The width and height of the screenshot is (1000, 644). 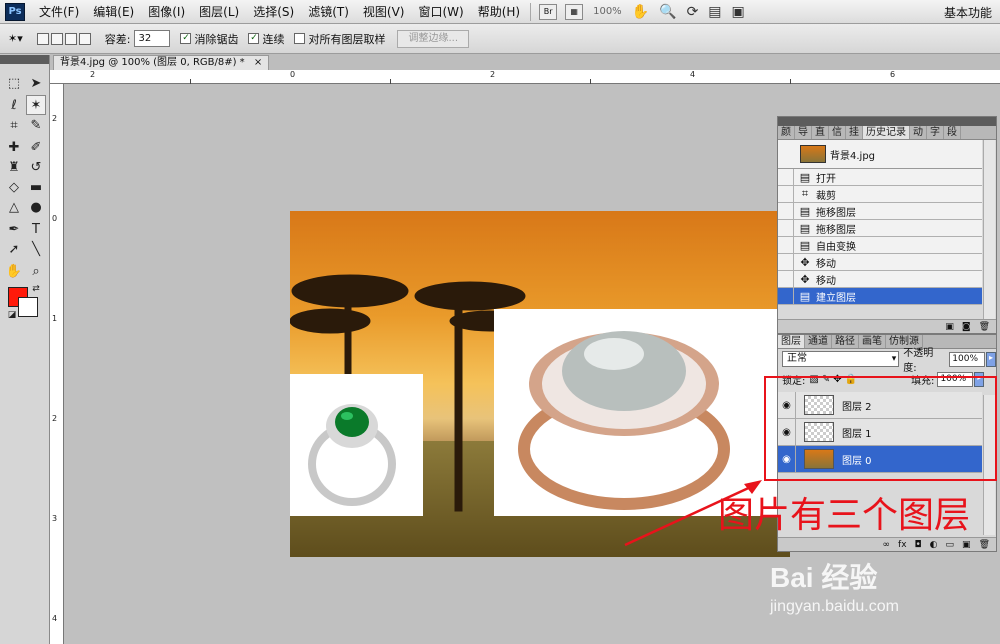 What do you see at coordinates (935, 132) in the screenshot?
I see `tab-character: 字` at bounding box center [935, 132].